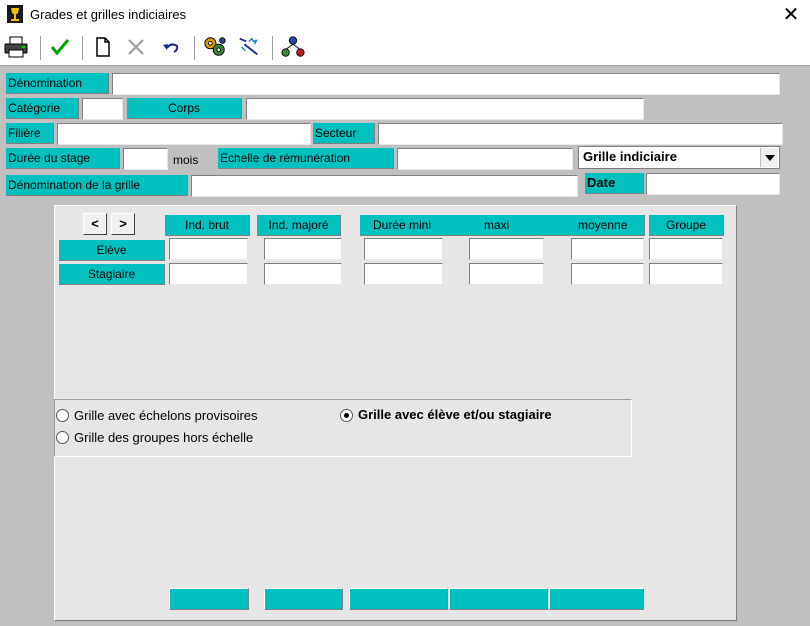 The image size is (810, 626). Describe the element at coordinates (686, 225) in the screenshot. I see `header-groupe: Groupe` at that location.